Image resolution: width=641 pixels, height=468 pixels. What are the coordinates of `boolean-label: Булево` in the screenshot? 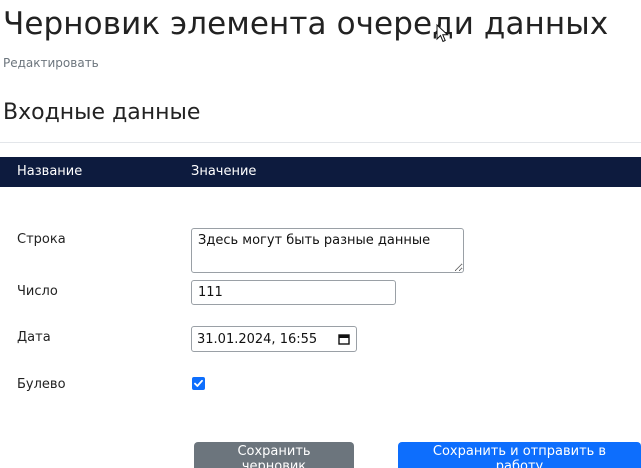 It's located at (41, 384).